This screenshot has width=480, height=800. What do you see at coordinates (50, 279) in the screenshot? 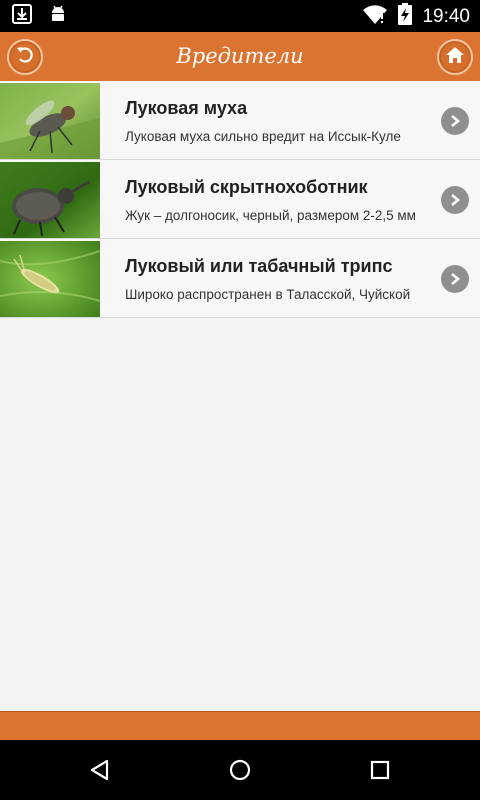
I see `thrips-photo` at bounding box center [50, 279].